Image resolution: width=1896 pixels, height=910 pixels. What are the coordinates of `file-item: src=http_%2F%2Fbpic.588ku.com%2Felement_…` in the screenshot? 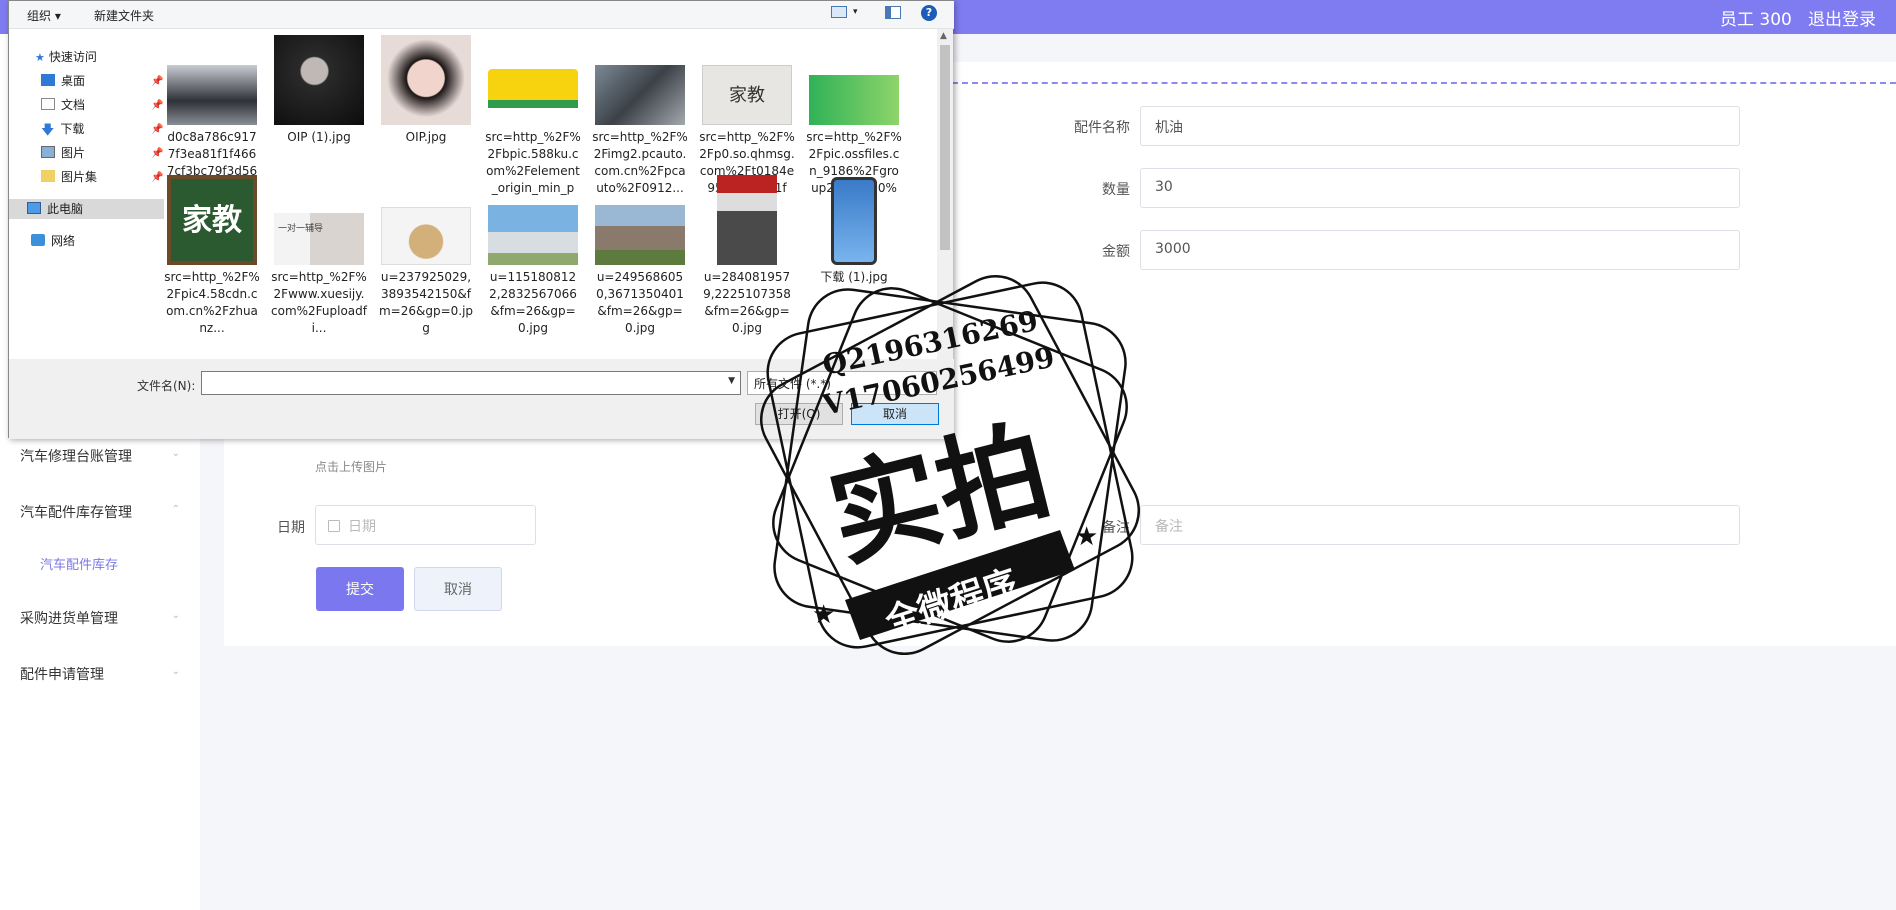 It's located at (533, 116).